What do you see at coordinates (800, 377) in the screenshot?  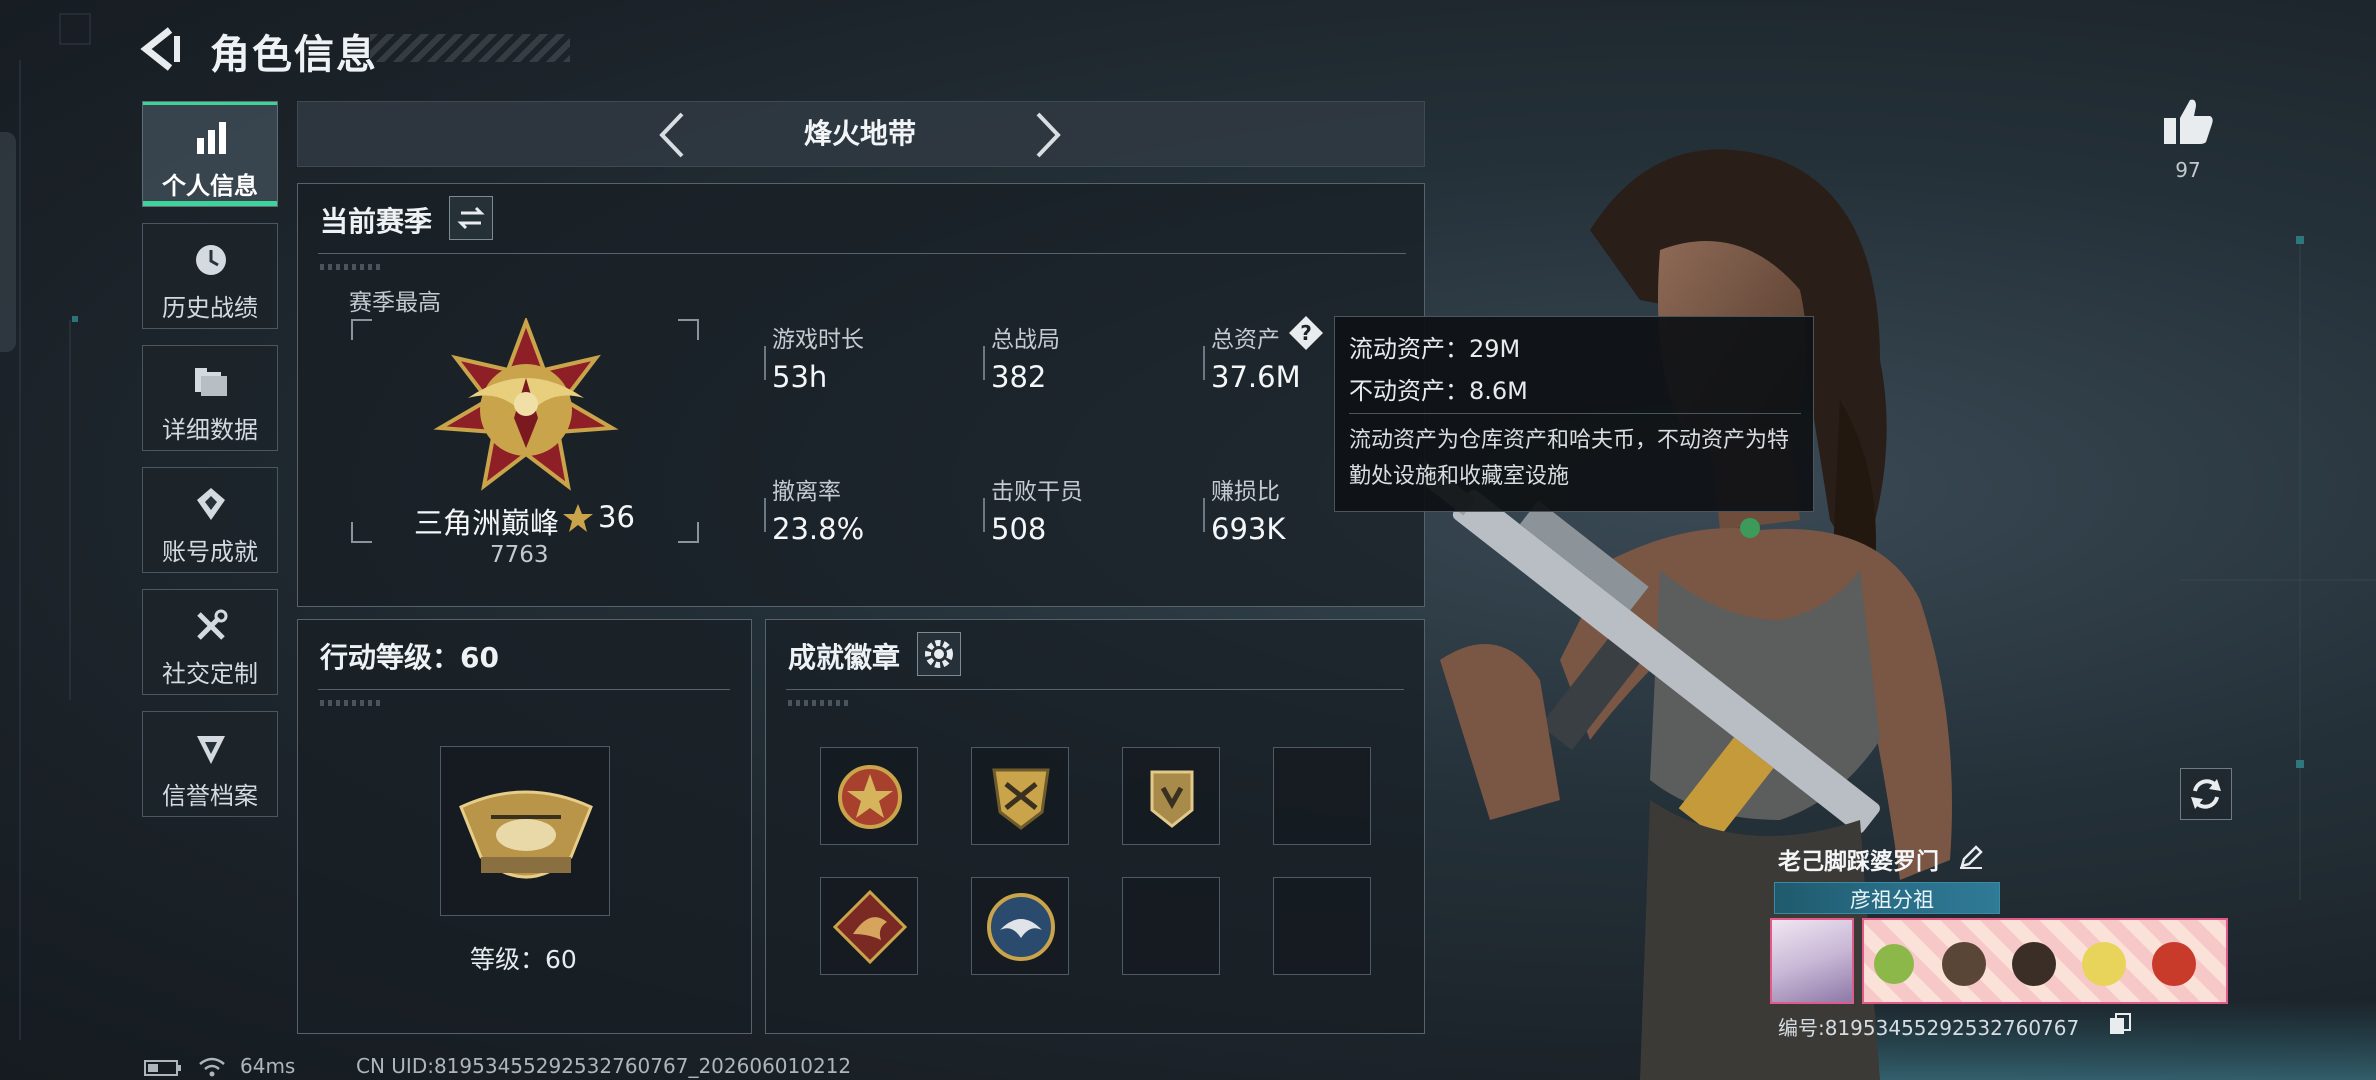 I see `stat-value-playtime: 53h` at bounding box center [800, 377].